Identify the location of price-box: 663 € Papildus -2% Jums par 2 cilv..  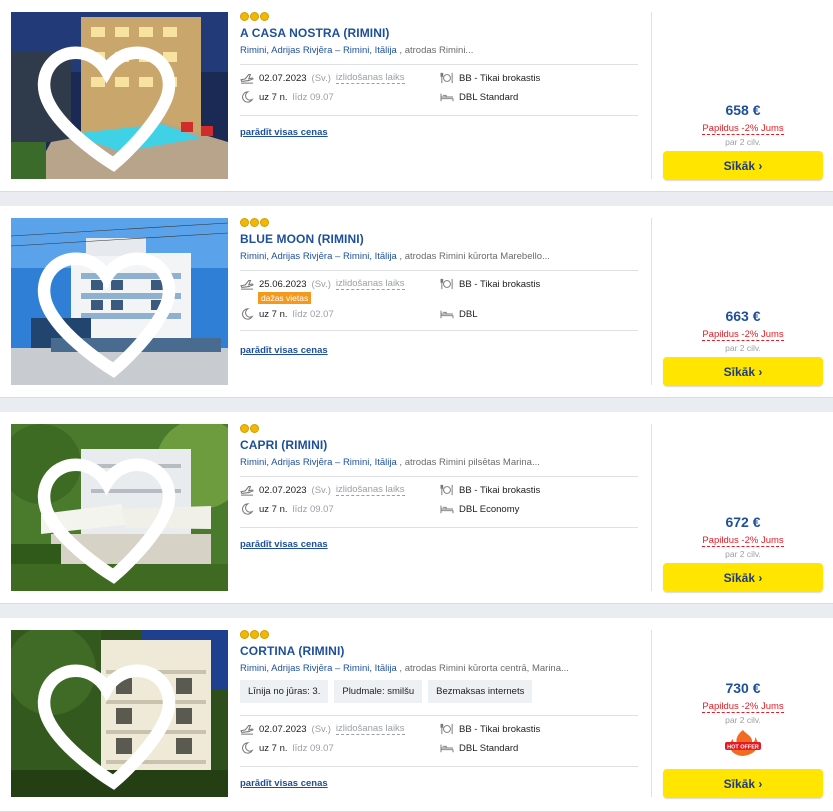
(743, 330).